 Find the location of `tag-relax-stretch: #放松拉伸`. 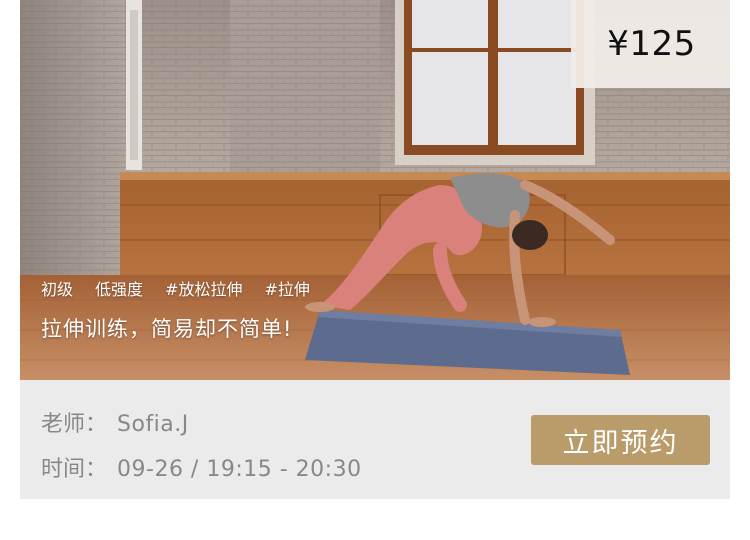

tag-relax-stretch: #放松拉伸 is located at coordinates (204, 289).